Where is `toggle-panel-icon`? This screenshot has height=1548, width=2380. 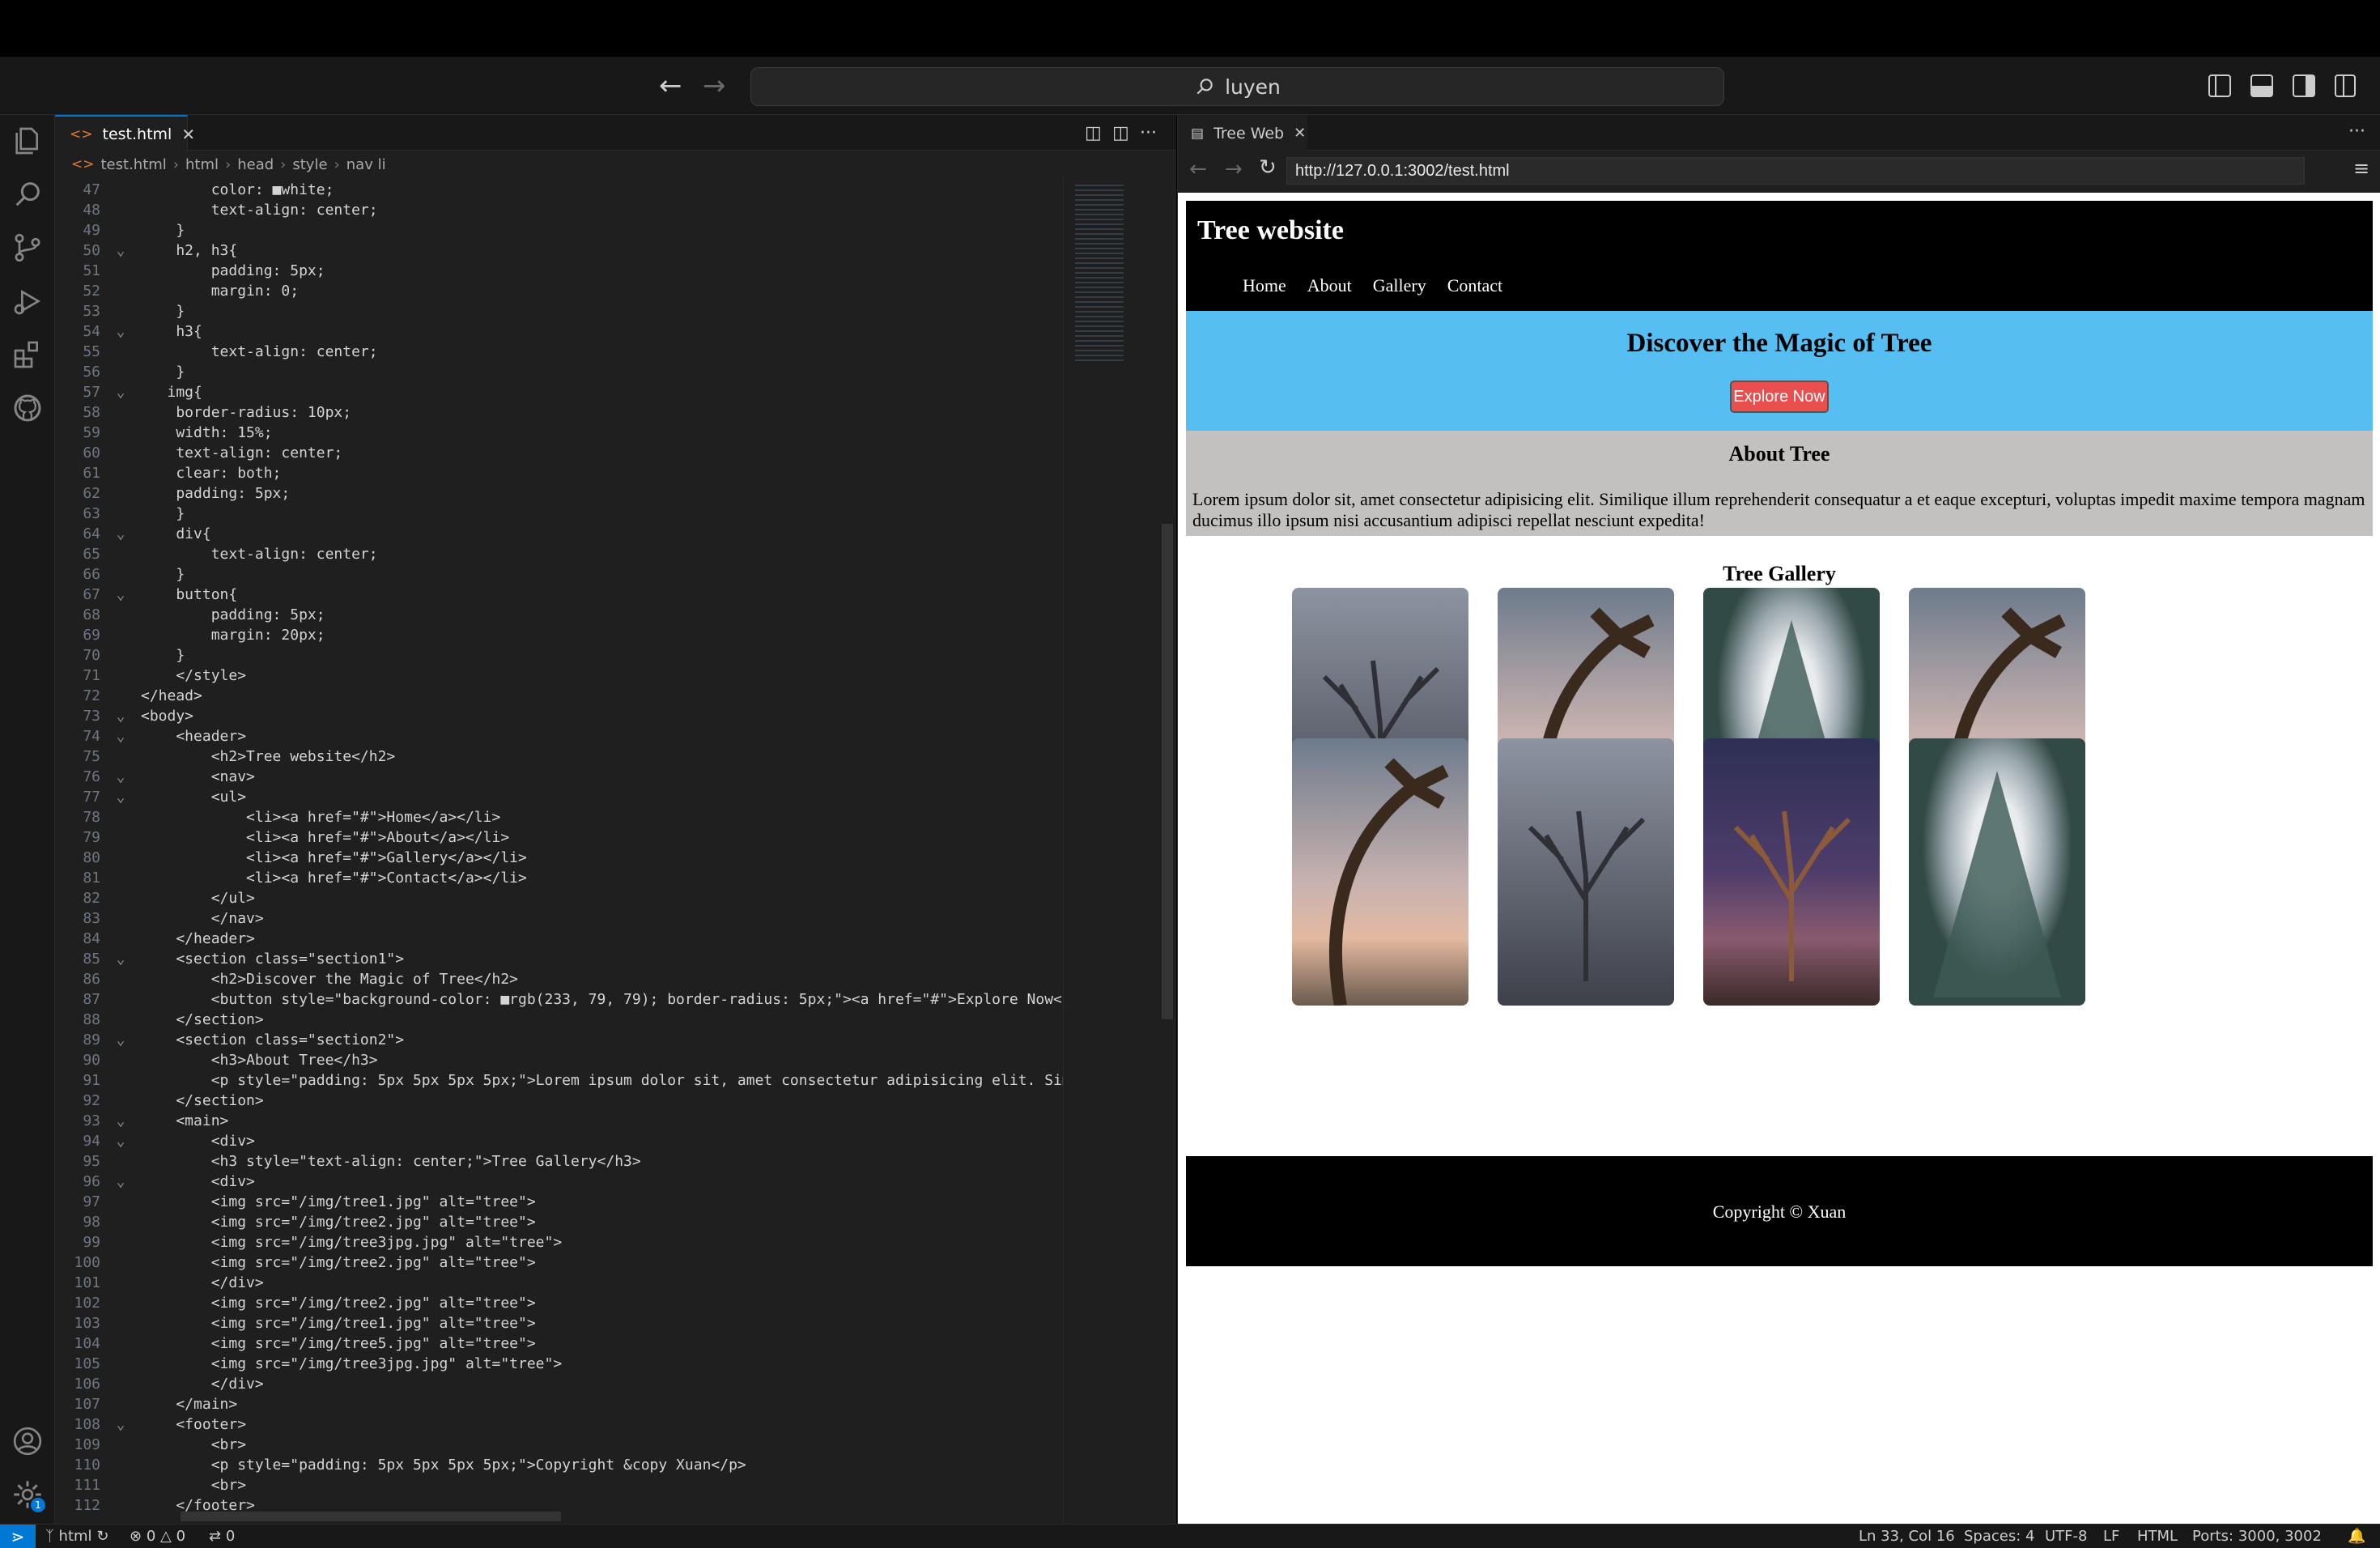 toggle-panel-icon is located at coordinates (2261, 85).